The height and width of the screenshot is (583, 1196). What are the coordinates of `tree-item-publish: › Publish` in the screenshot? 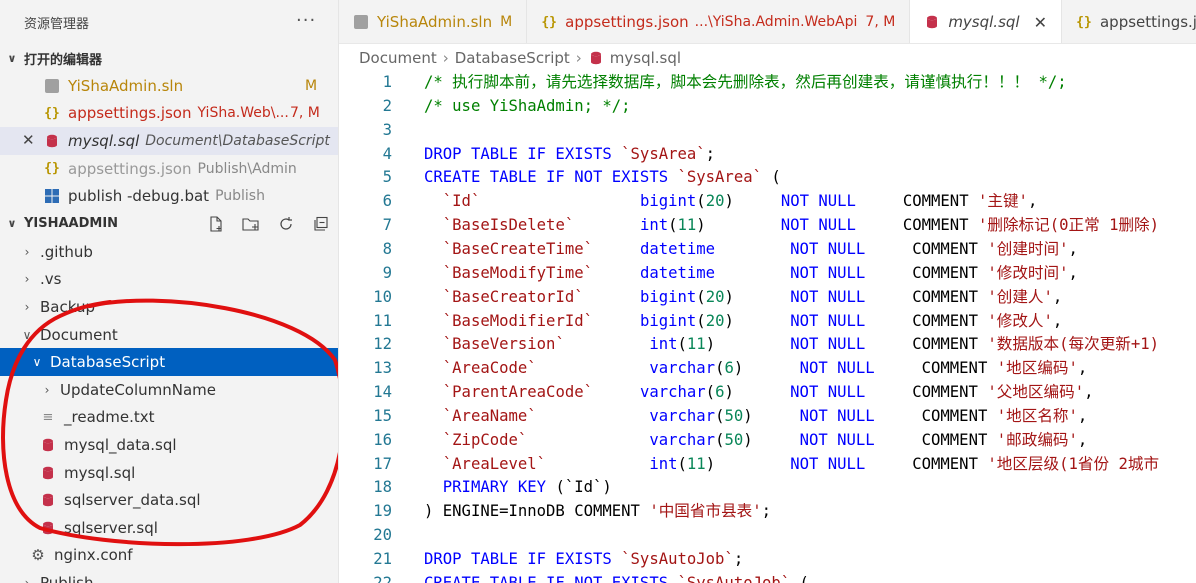 It's located at (169, 576).